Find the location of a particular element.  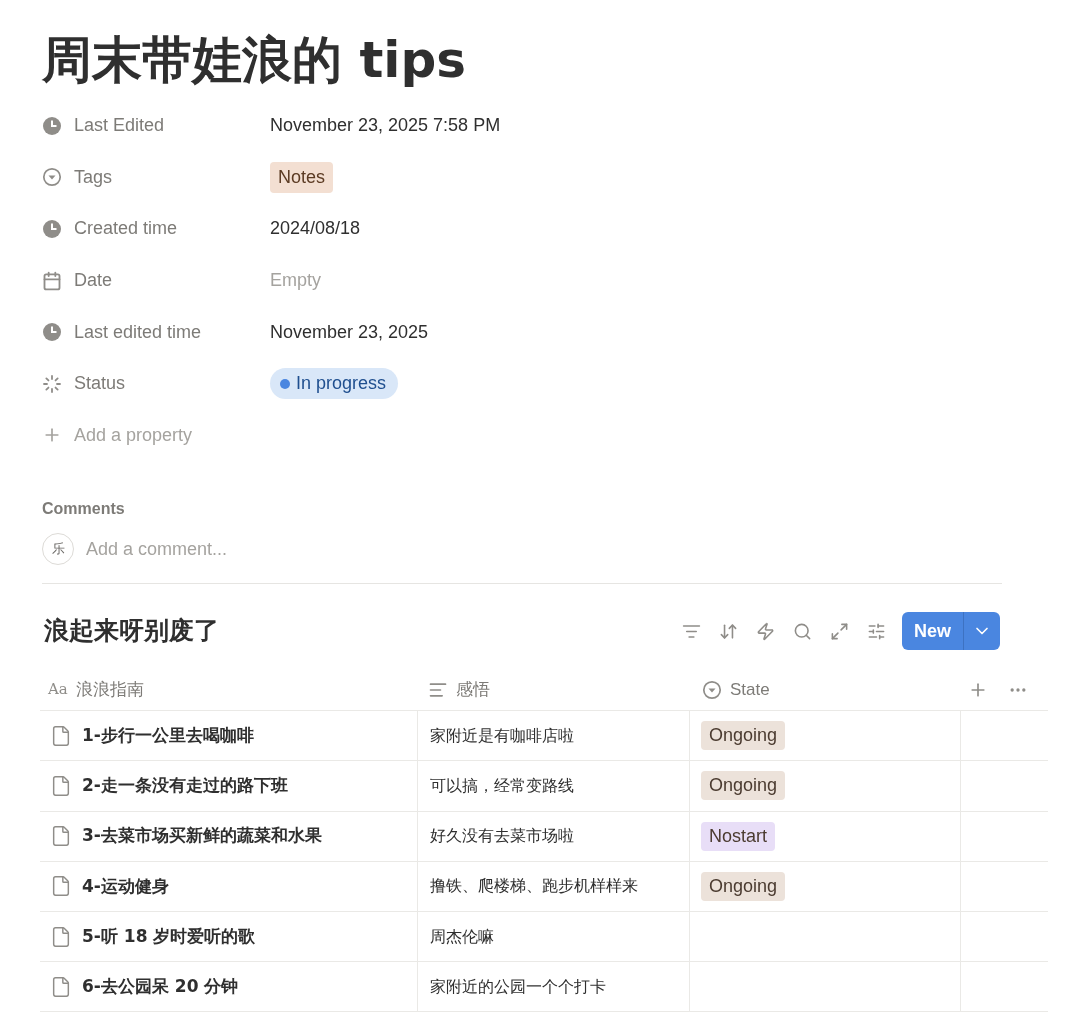

row-title: 5-听 18 岁时爱听的歌 is located at coordinates (169, 936).